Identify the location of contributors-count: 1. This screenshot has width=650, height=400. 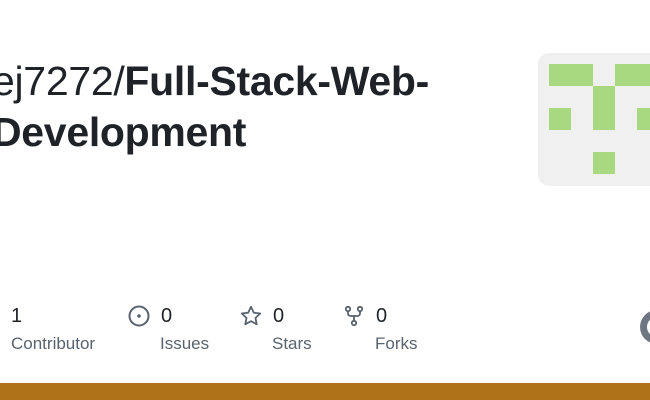
(17, 315).